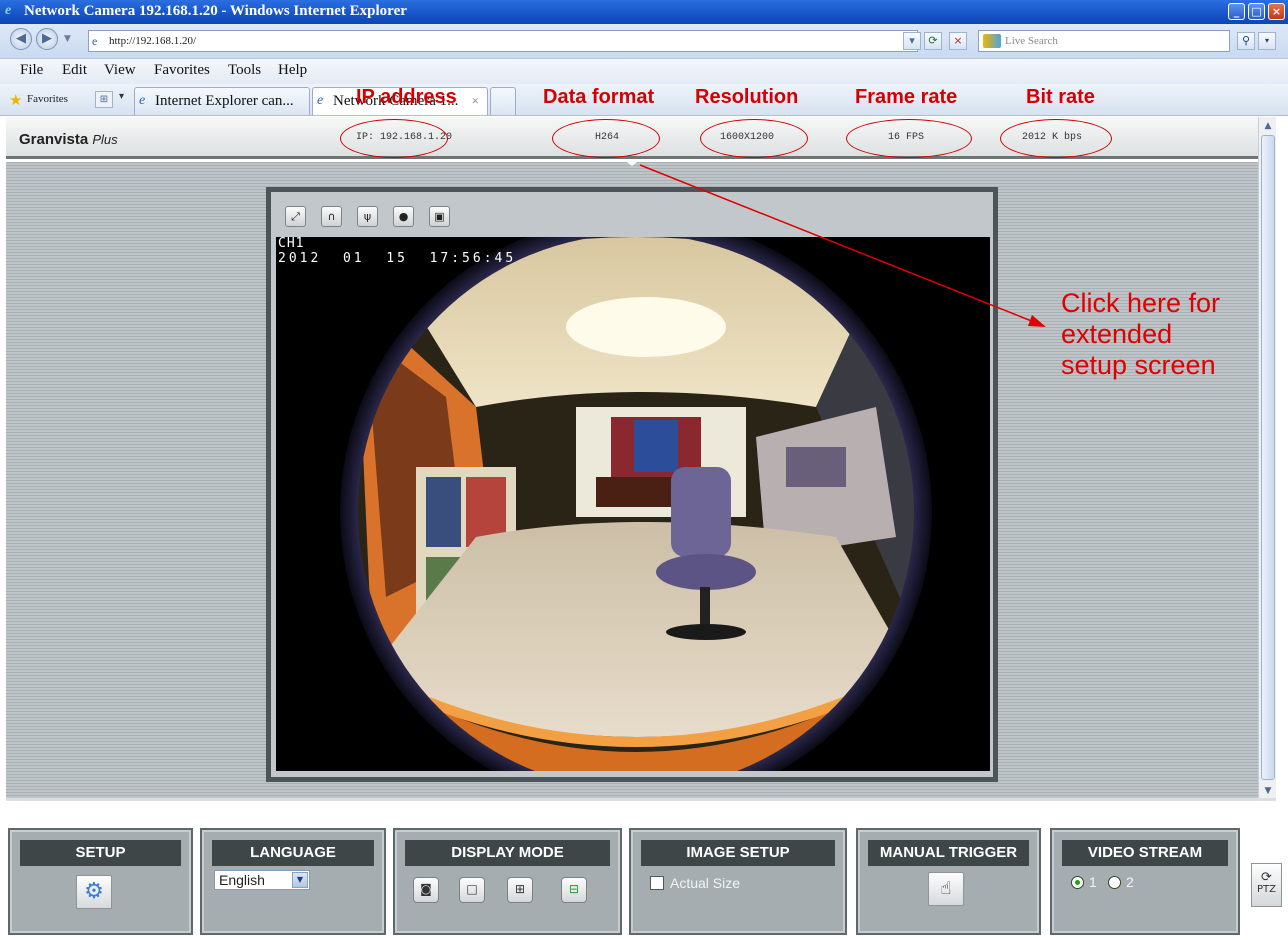 The image size is (1288, 940). Describe the element at coordinates (507, 853) in the screenshot. I see `panel-title: DISPLAY MODE` at that location.